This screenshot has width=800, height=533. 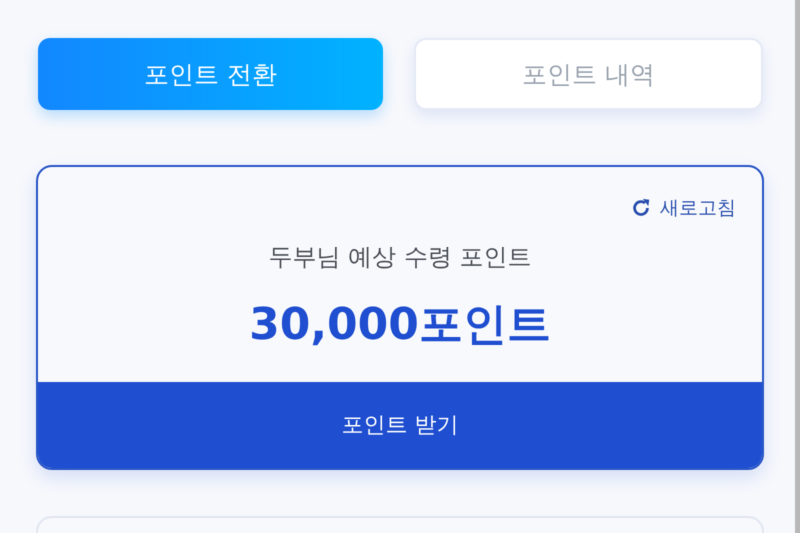 I want to click on receive-points-button: 포인트 받기, so click(x=400, y=425).